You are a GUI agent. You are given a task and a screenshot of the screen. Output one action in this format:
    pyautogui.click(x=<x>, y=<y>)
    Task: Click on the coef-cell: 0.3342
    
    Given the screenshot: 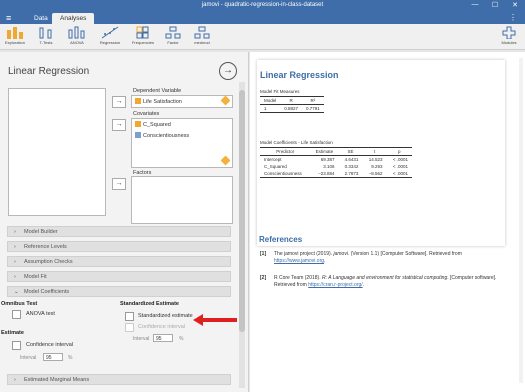 What is the action you would take?
    pyautogui.click(x=351, y=166)
    